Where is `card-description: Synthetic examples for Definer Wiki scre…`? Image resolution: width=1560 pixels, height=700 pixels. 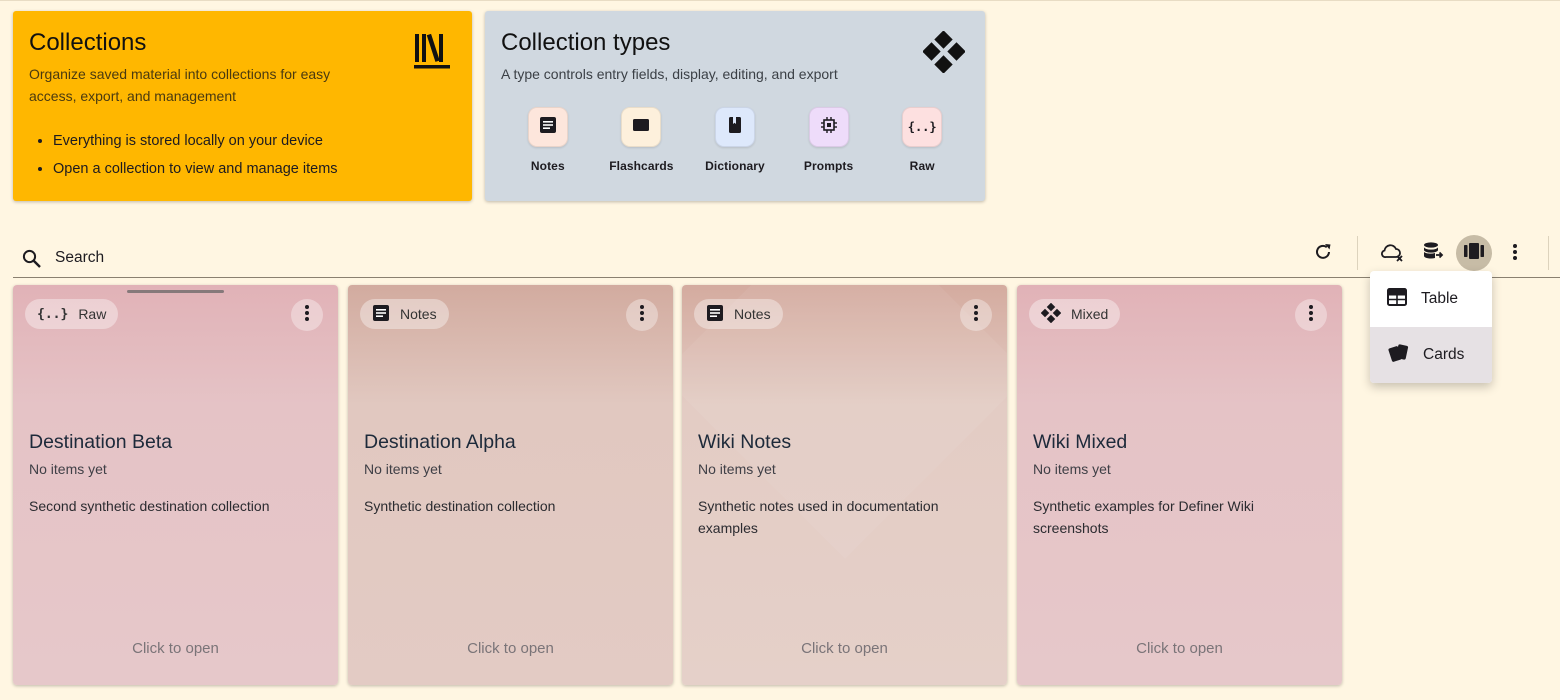
card-description: Synthetic examples for Definer Wiki scre… is located at coordinates (1143, 517).